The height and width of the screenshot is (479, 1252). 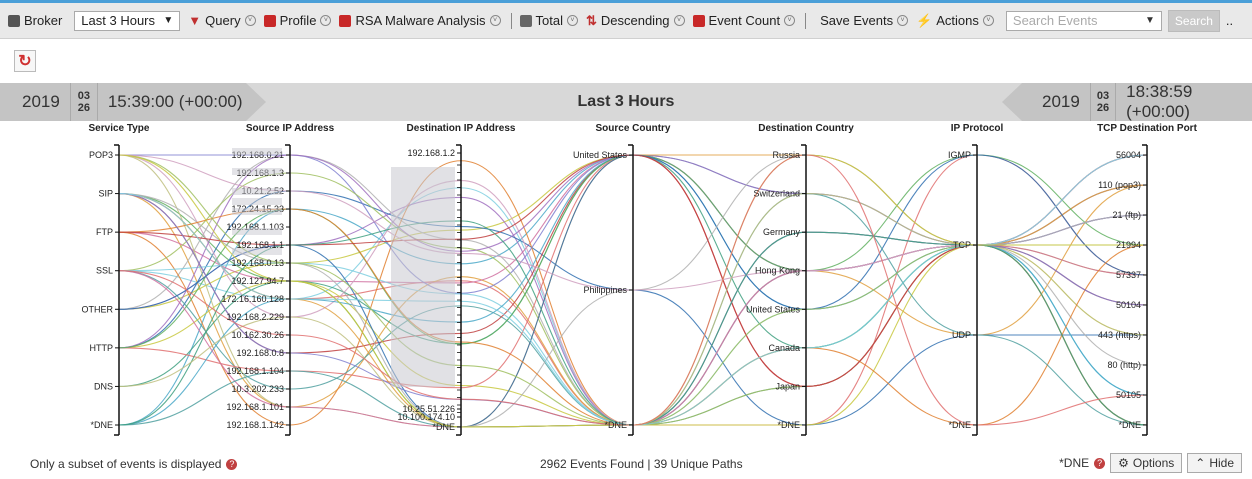 What do you see at coordinates (257, 389) in the screenshot?
I see `axis-tick-label: 10.3.202.233` at bounding box center [257, 389].